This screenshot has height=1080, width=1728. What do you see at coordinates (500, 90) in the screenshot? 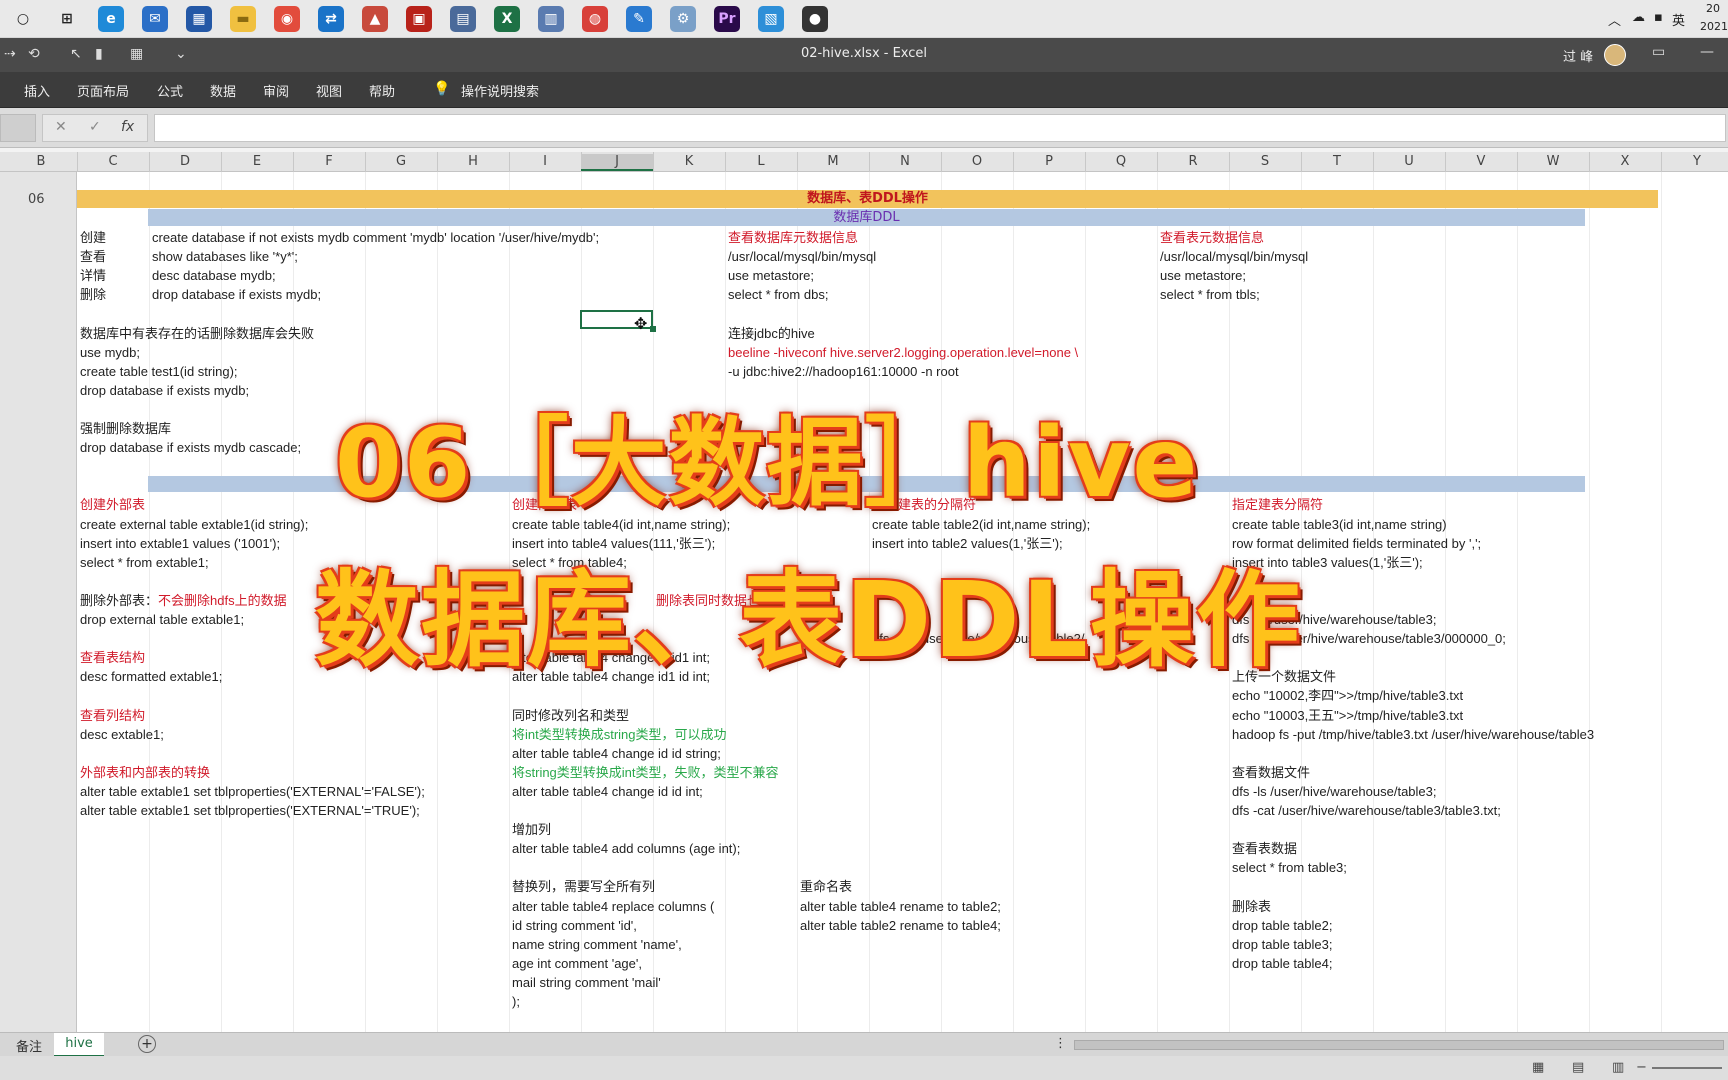
I see `tell-me-search: 操作说明搜索` at bounding box center [500, 90].